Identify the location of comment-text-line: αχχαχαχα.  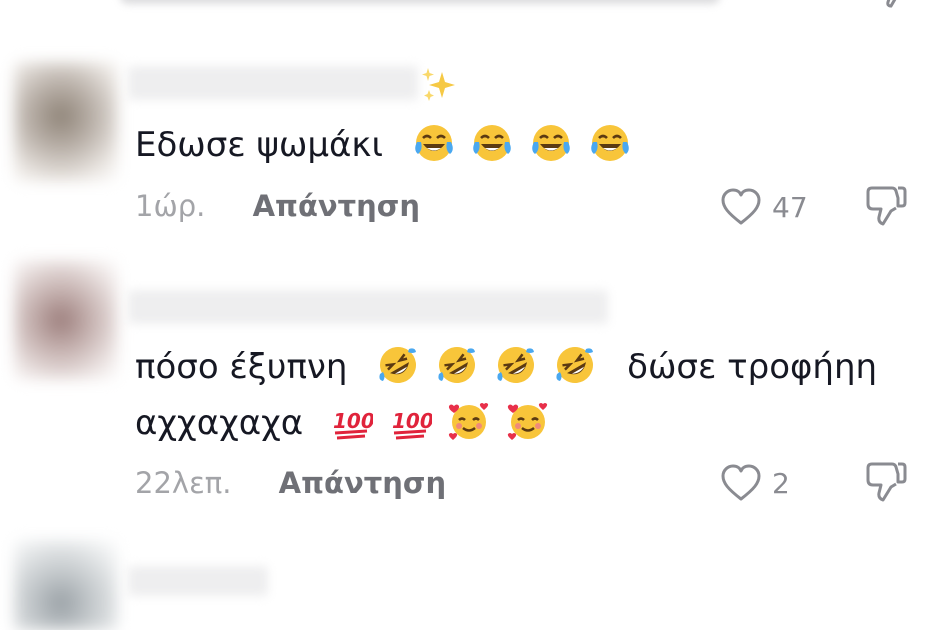
(219, 423).